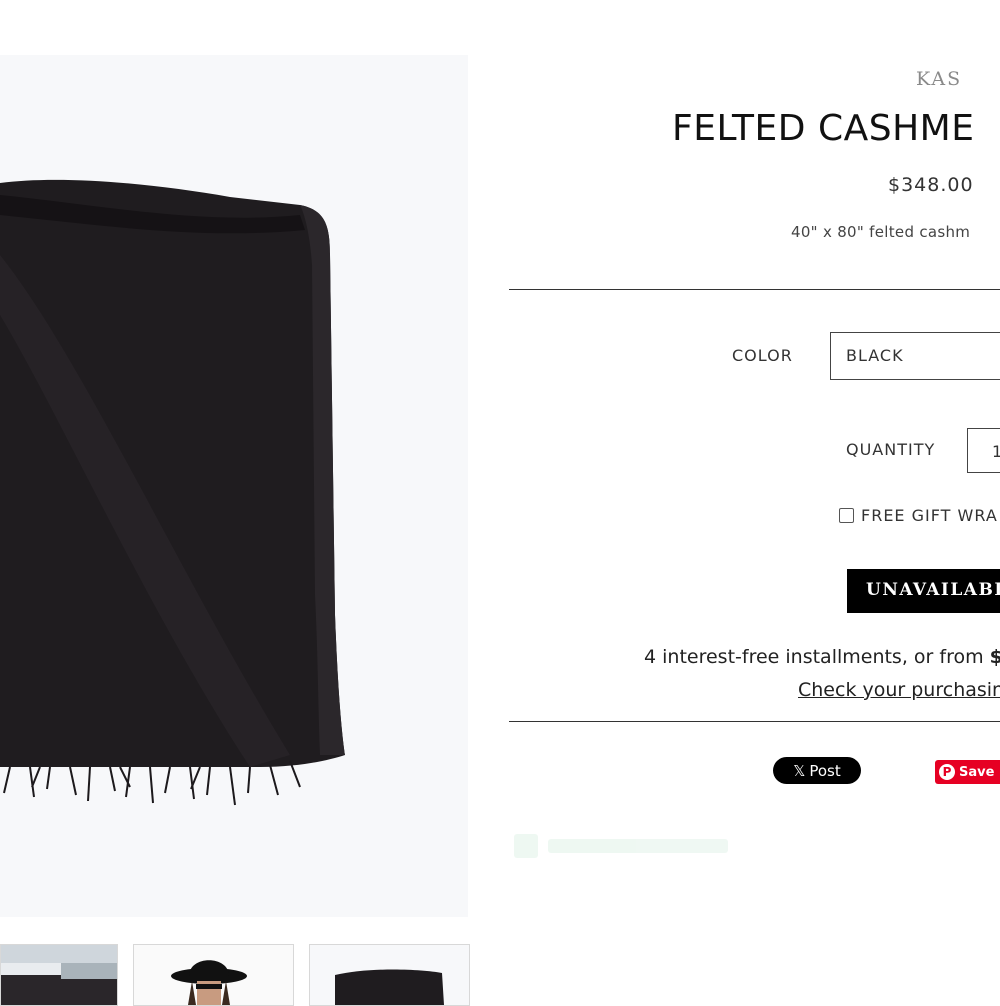 This screenshot has width=1000, height=1006. I want to click on product-vendor: KAS, so click(939, 79).